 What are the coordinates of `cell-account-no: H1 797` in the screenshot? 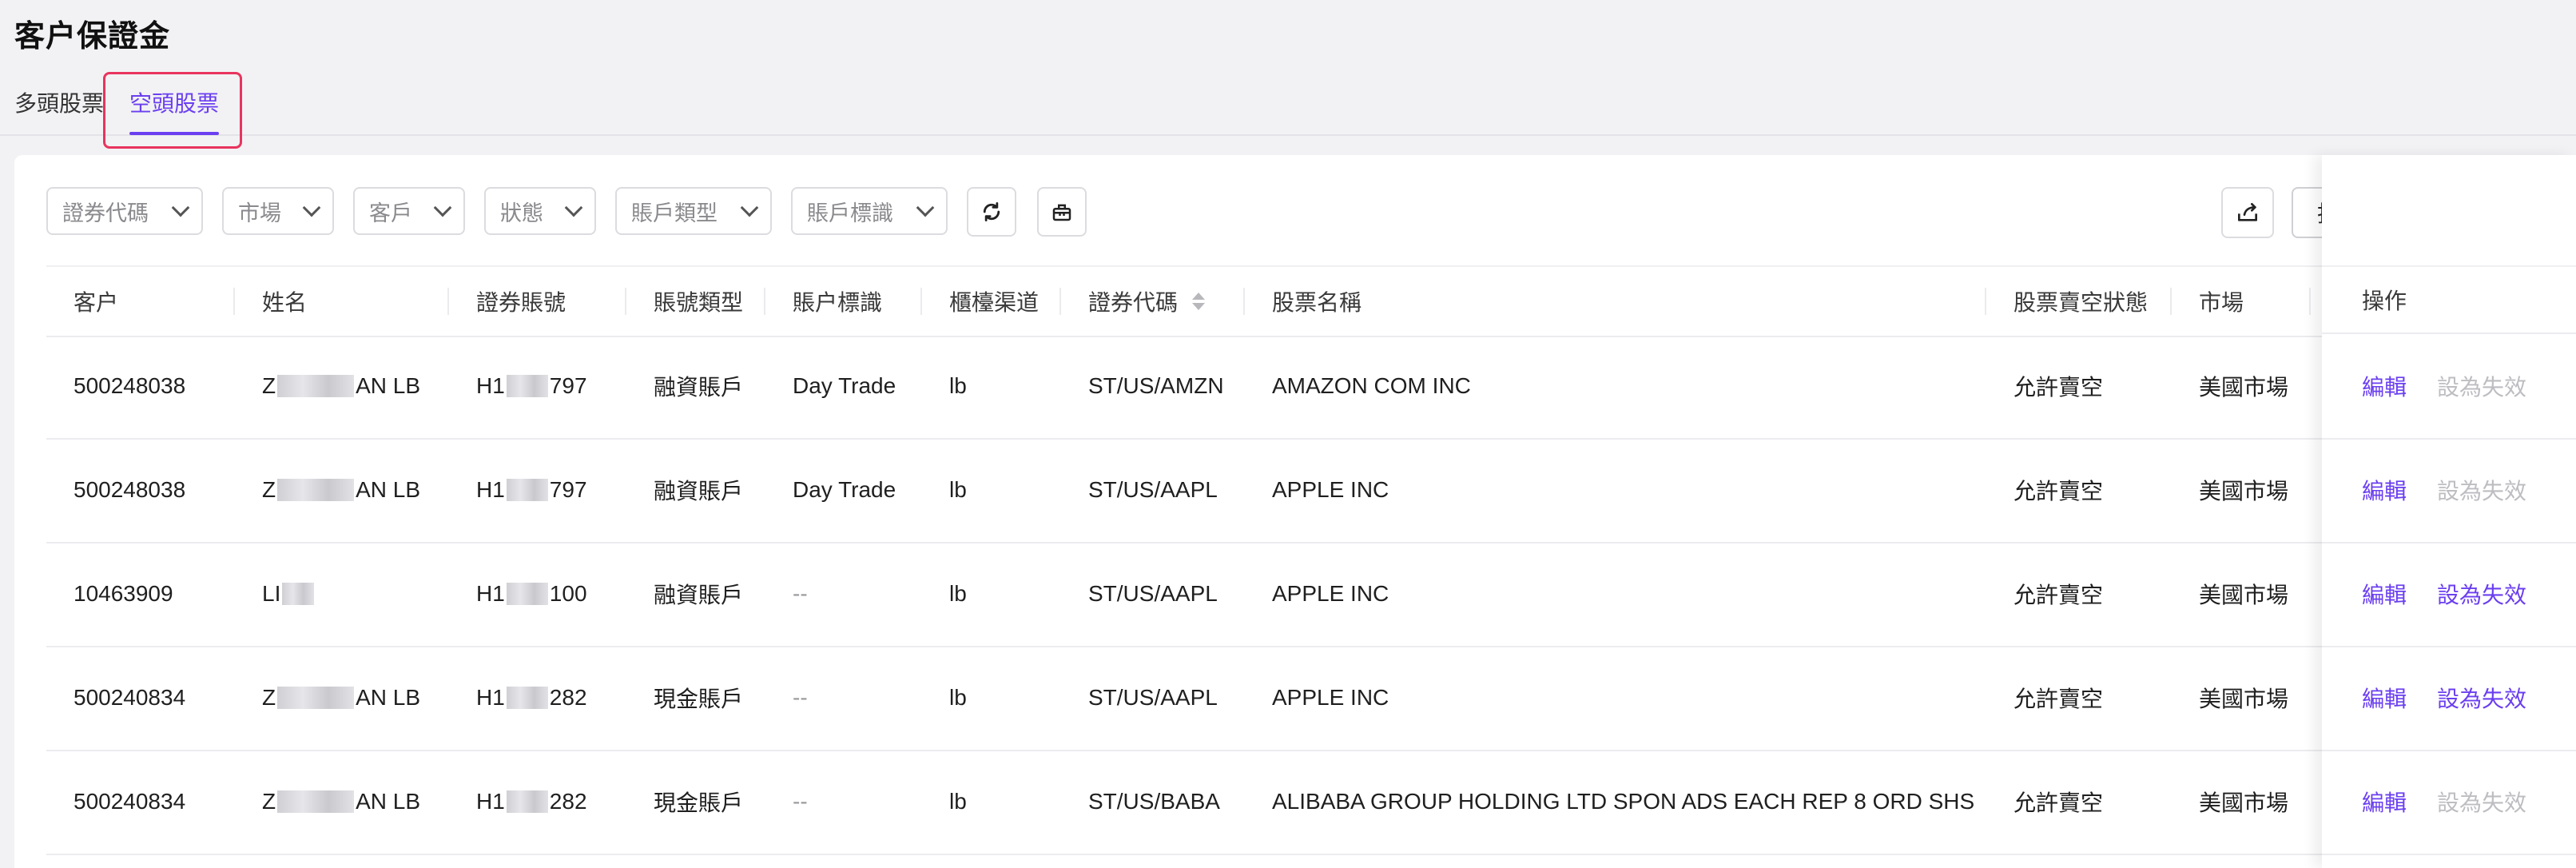 It's located at (531, 490).